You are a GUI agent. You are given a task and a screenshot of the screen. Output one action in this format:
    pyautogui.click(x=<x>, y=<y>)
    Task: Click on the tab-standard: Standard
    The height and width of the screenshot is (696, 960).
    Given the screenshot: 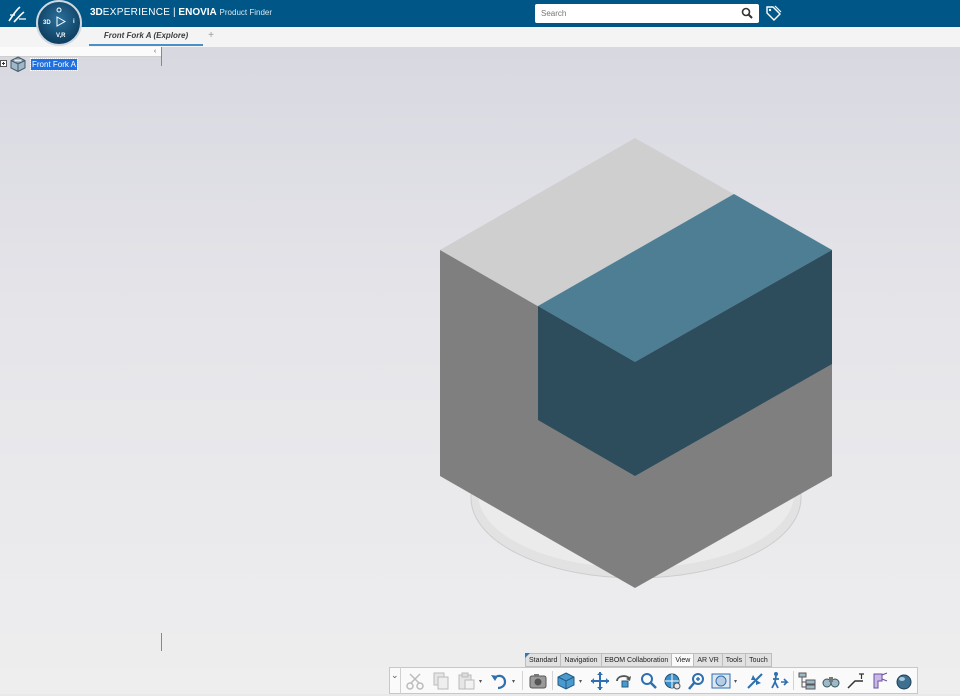 What is the action you would take?
    pyautogui.click(x=543, y=660)
    